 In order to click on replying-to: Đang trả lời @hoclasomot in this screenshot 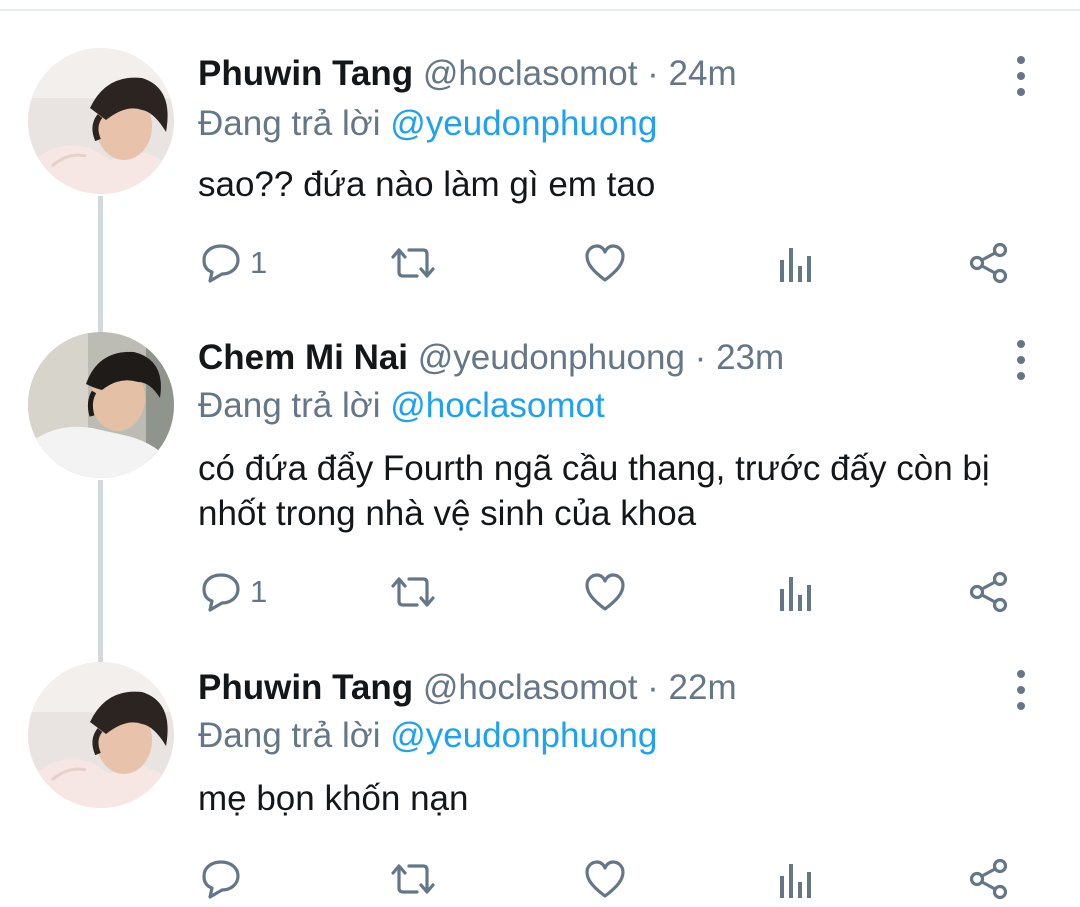, I will do `click(401, 406)`.